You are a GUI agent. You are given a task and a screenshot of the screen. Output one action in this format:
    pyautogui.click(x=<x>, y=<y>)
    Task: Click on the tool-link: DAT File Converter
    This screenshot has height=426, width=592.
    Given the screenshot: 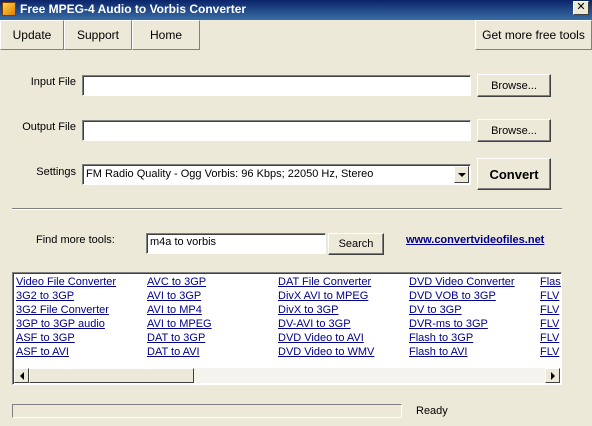 What is the action you would take?
    pyautogui.click(x=326, y=282)
    